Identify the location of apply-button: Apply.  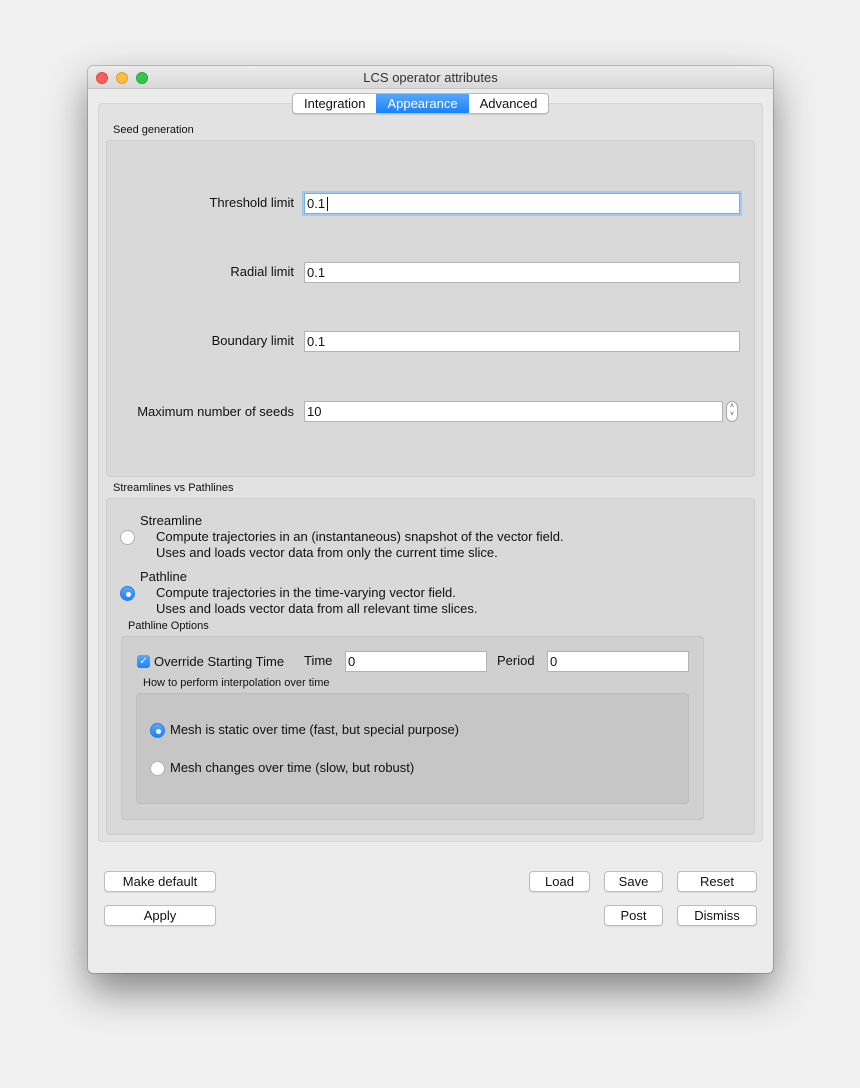
(160, 915).